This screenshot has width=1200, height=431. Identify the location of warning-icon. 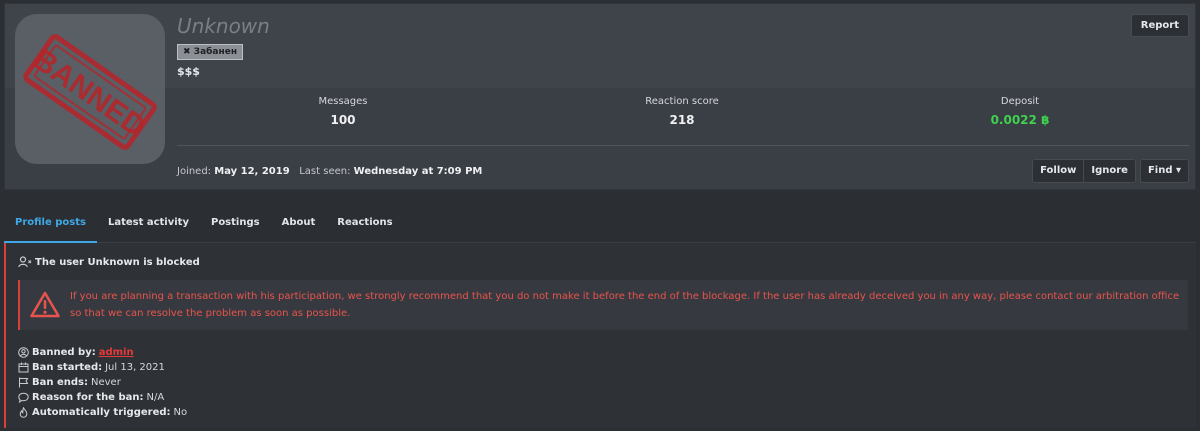
(45, 304).